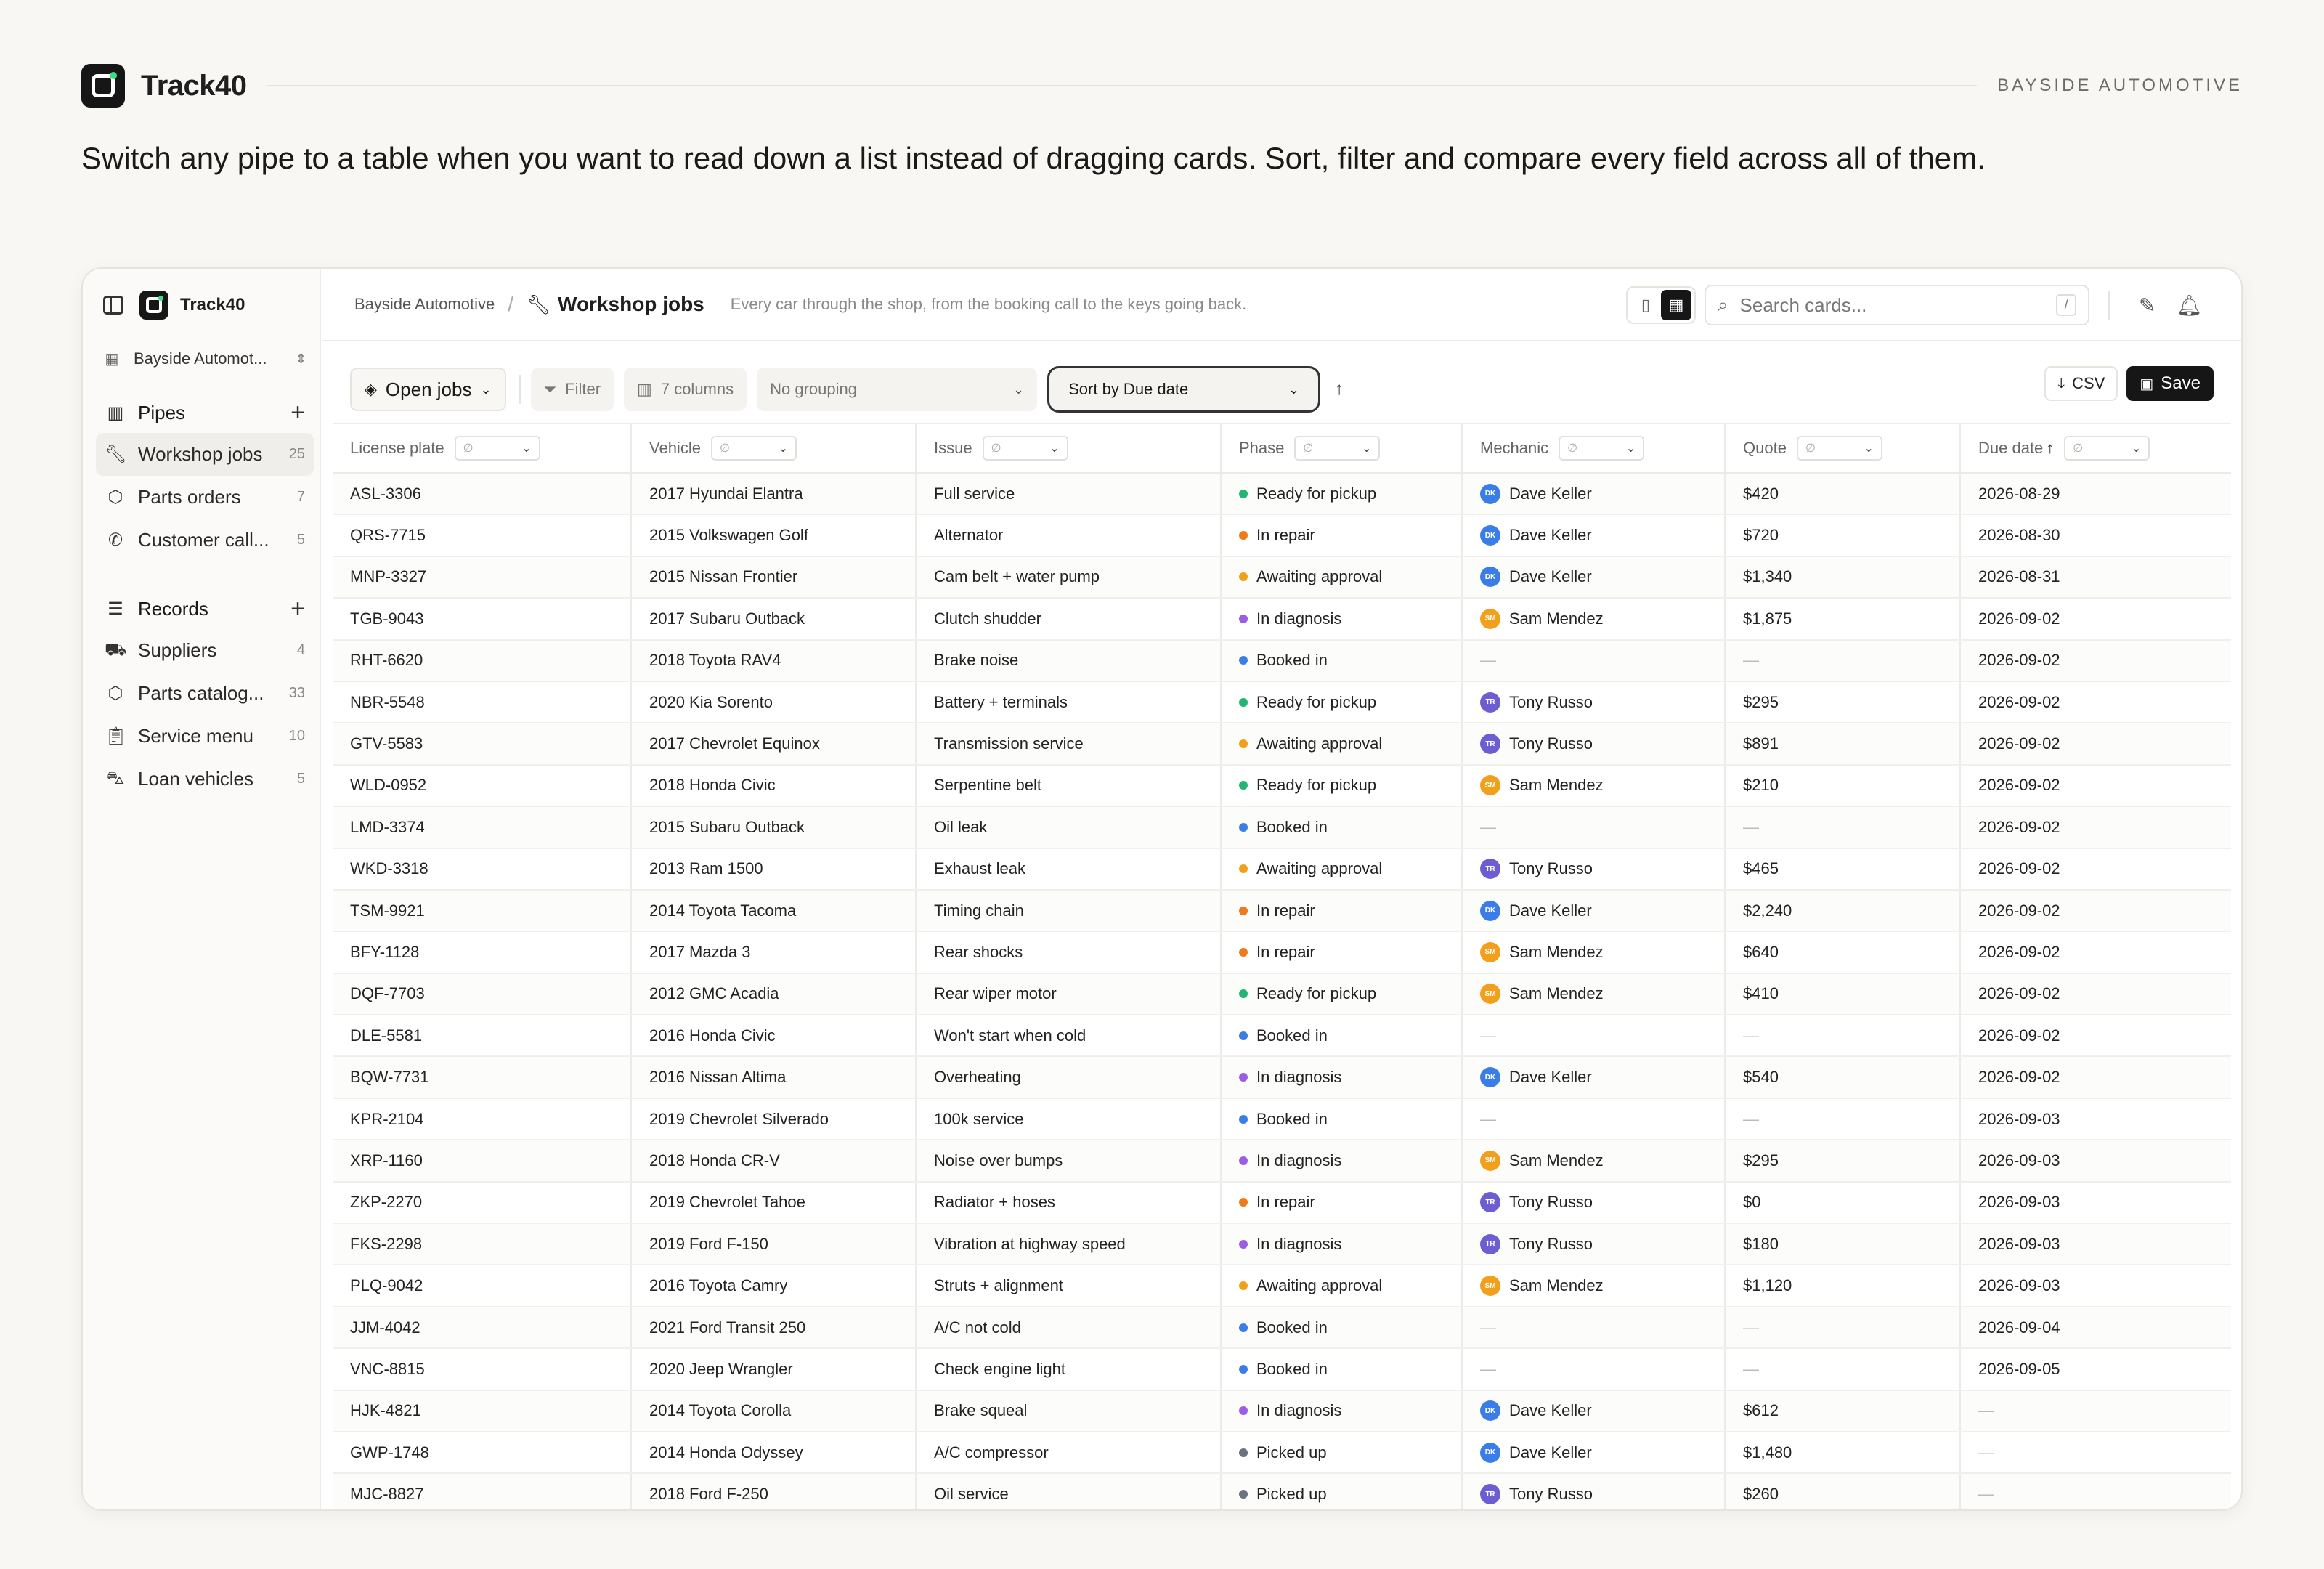 The height and width of the screenshot is (1569, 2324). I want to click on search-input: ⌕ Search cards... /, so click(1896, 305).